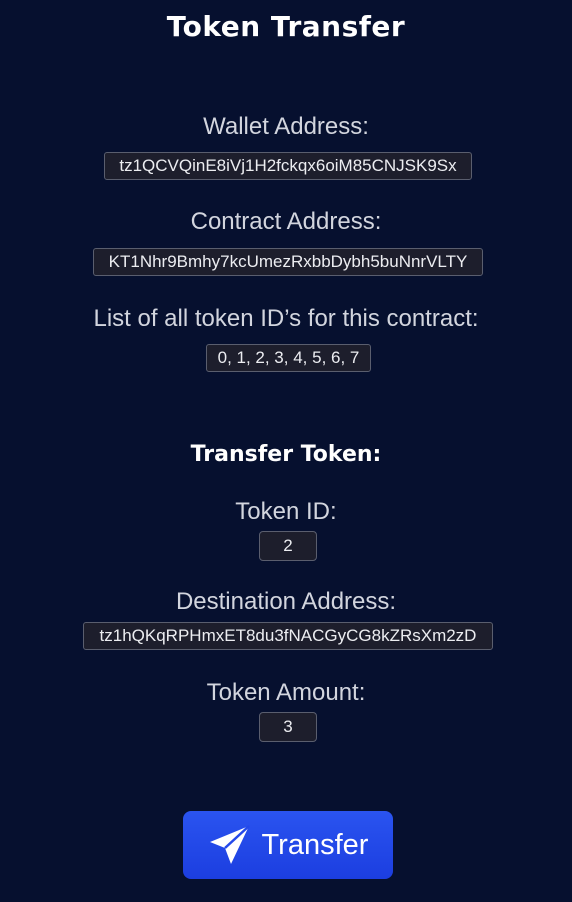  Describe the element at coordinates (230, 845) in the screenshot. I see `paper-plane-icon` at that location.